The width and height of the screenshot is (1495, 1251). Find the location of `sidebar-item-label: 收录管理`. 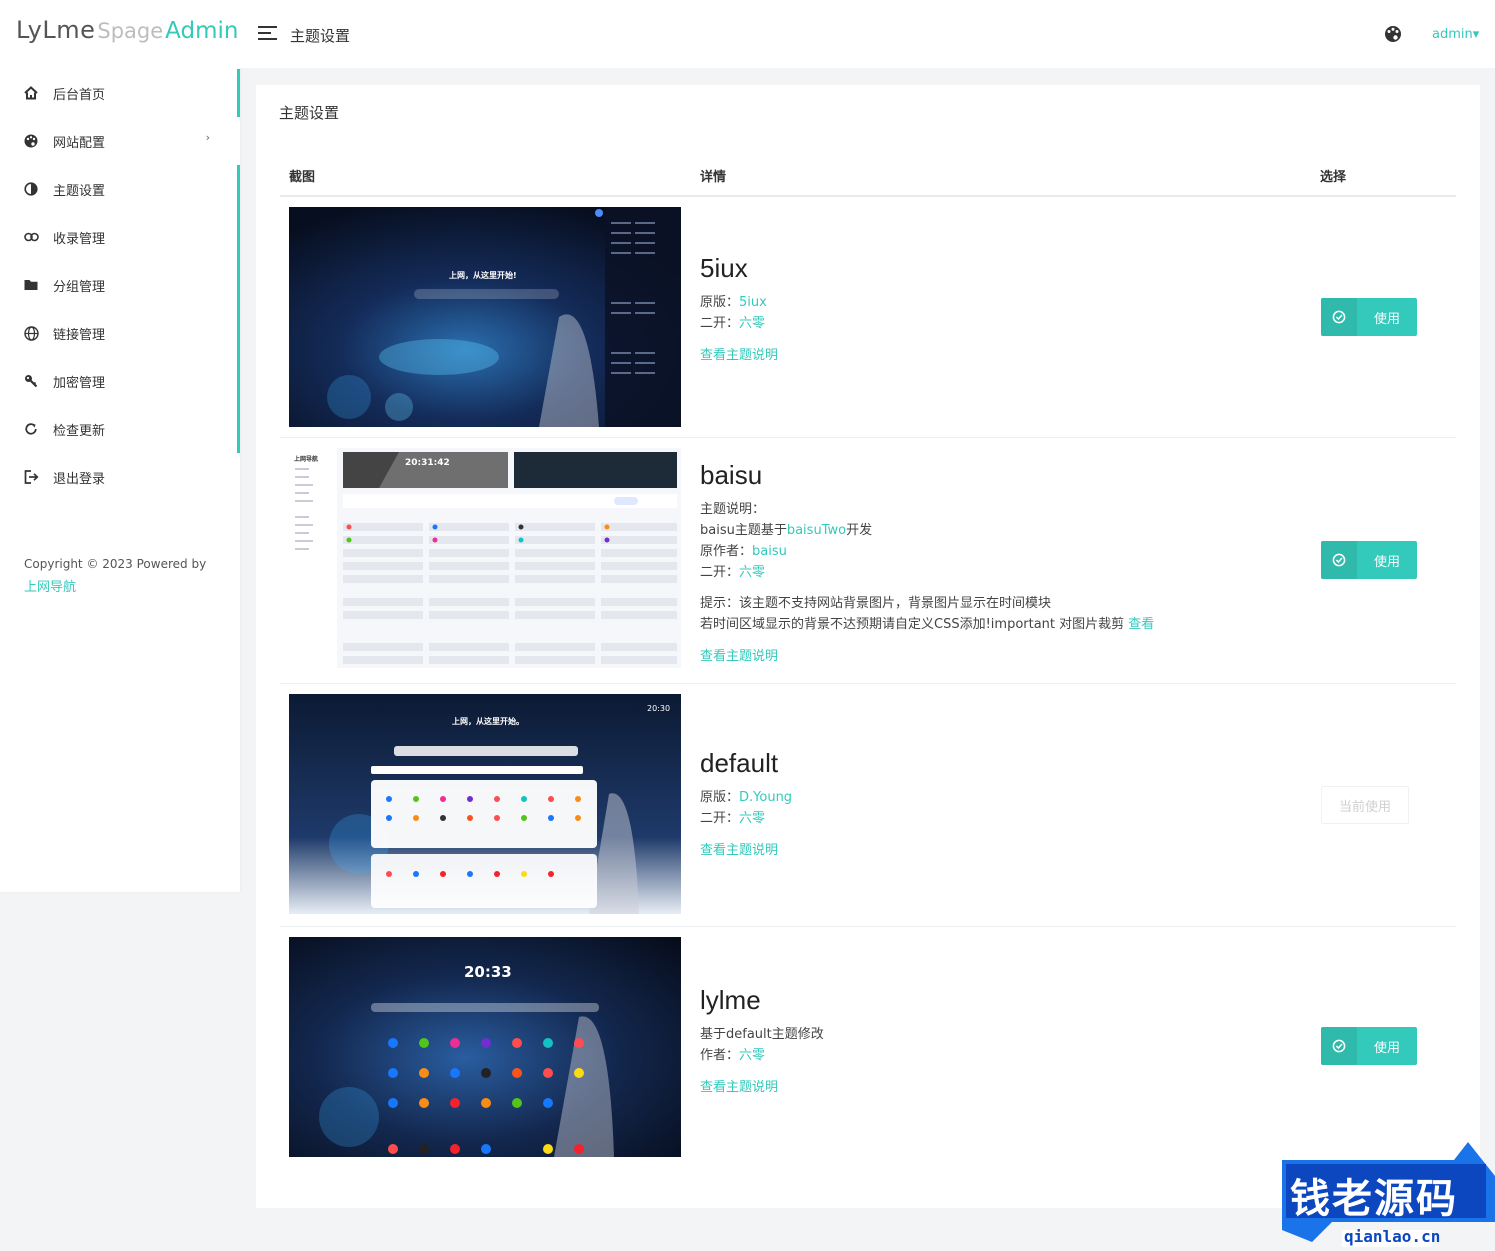

sidebar-item-label: 收录管理 is located at coordinates (79, 239).